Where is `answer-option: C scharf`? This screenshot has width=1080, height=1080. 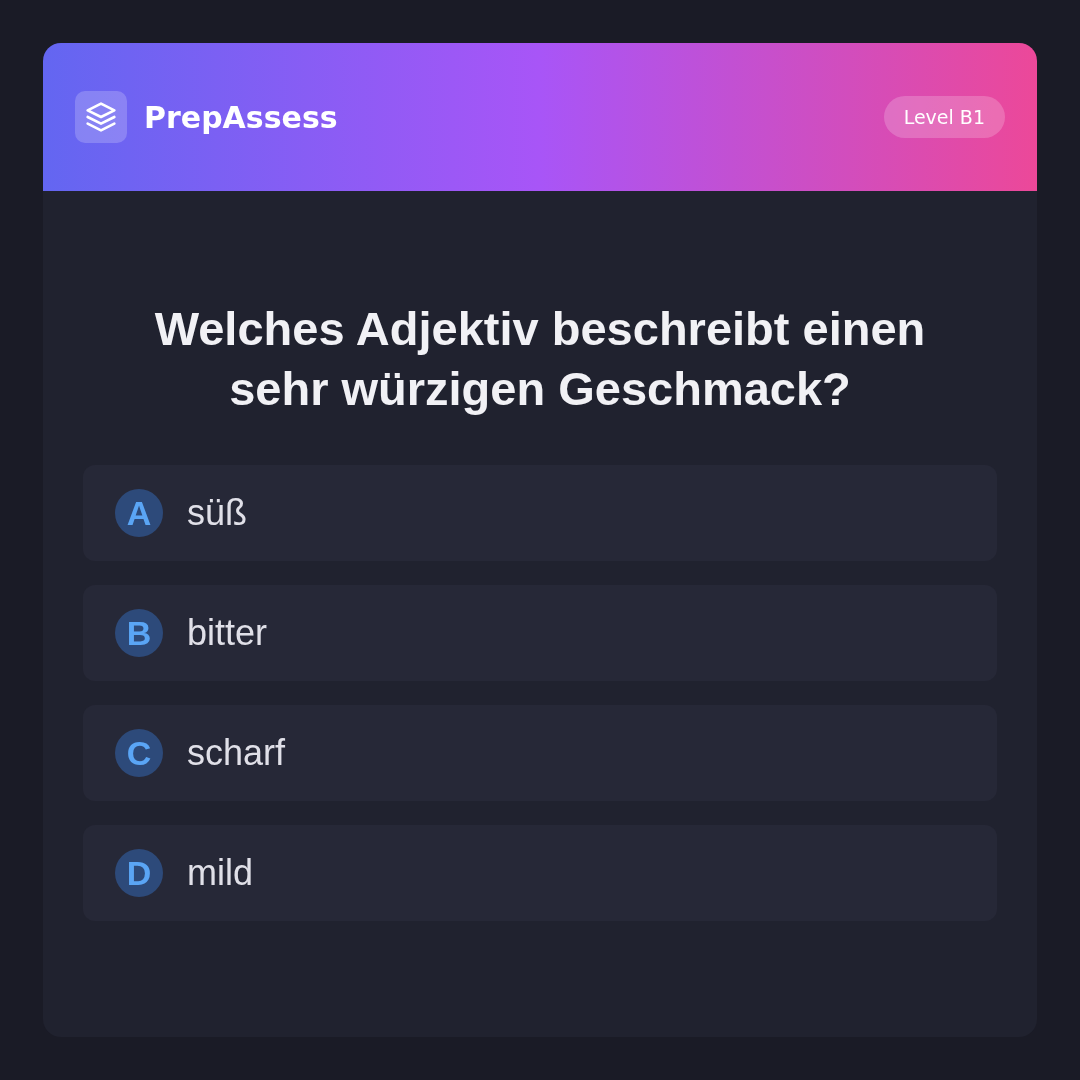
answer-option: C scharf is located at coordinates (540, 753).